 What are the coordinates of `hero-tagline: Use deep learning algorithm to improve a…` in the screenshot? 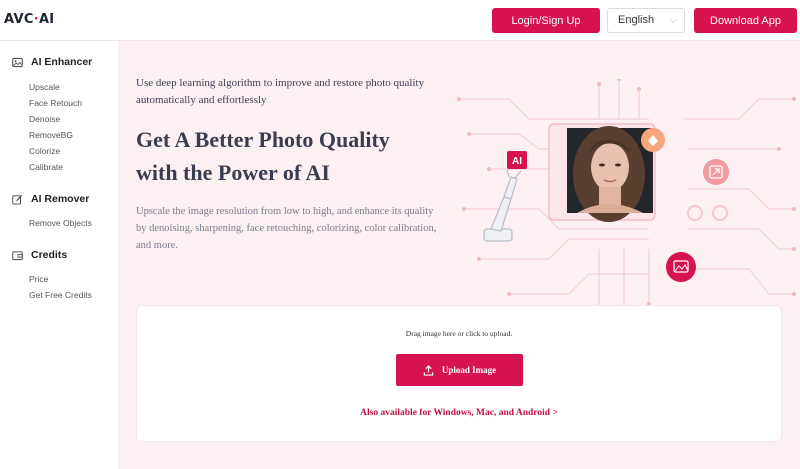 It's located at (280, 91).